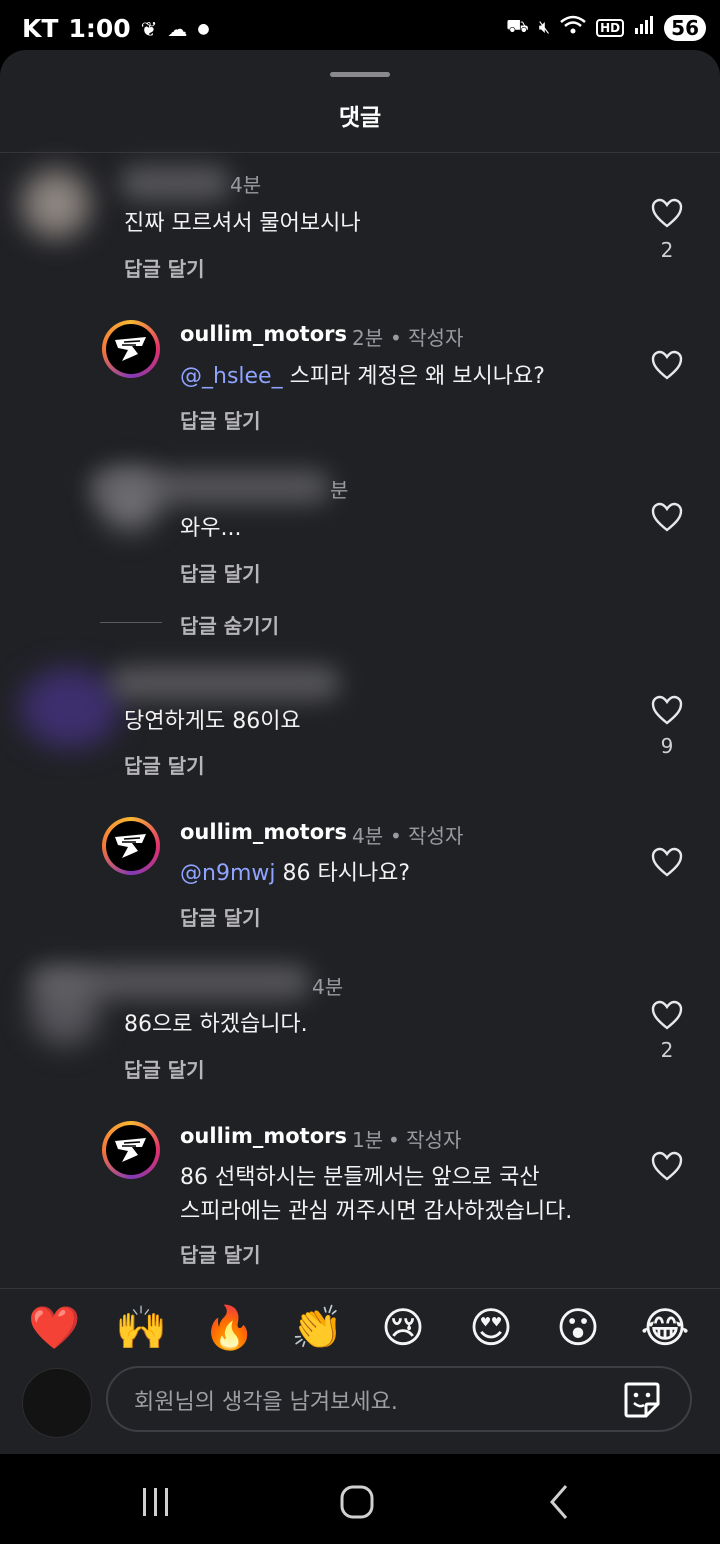 This screenshot has height=1544, width=720. Describe the element at coordinates (229, 624) in the screenshot. I see `hide-replies-button: 답글 숨기기` at that location.